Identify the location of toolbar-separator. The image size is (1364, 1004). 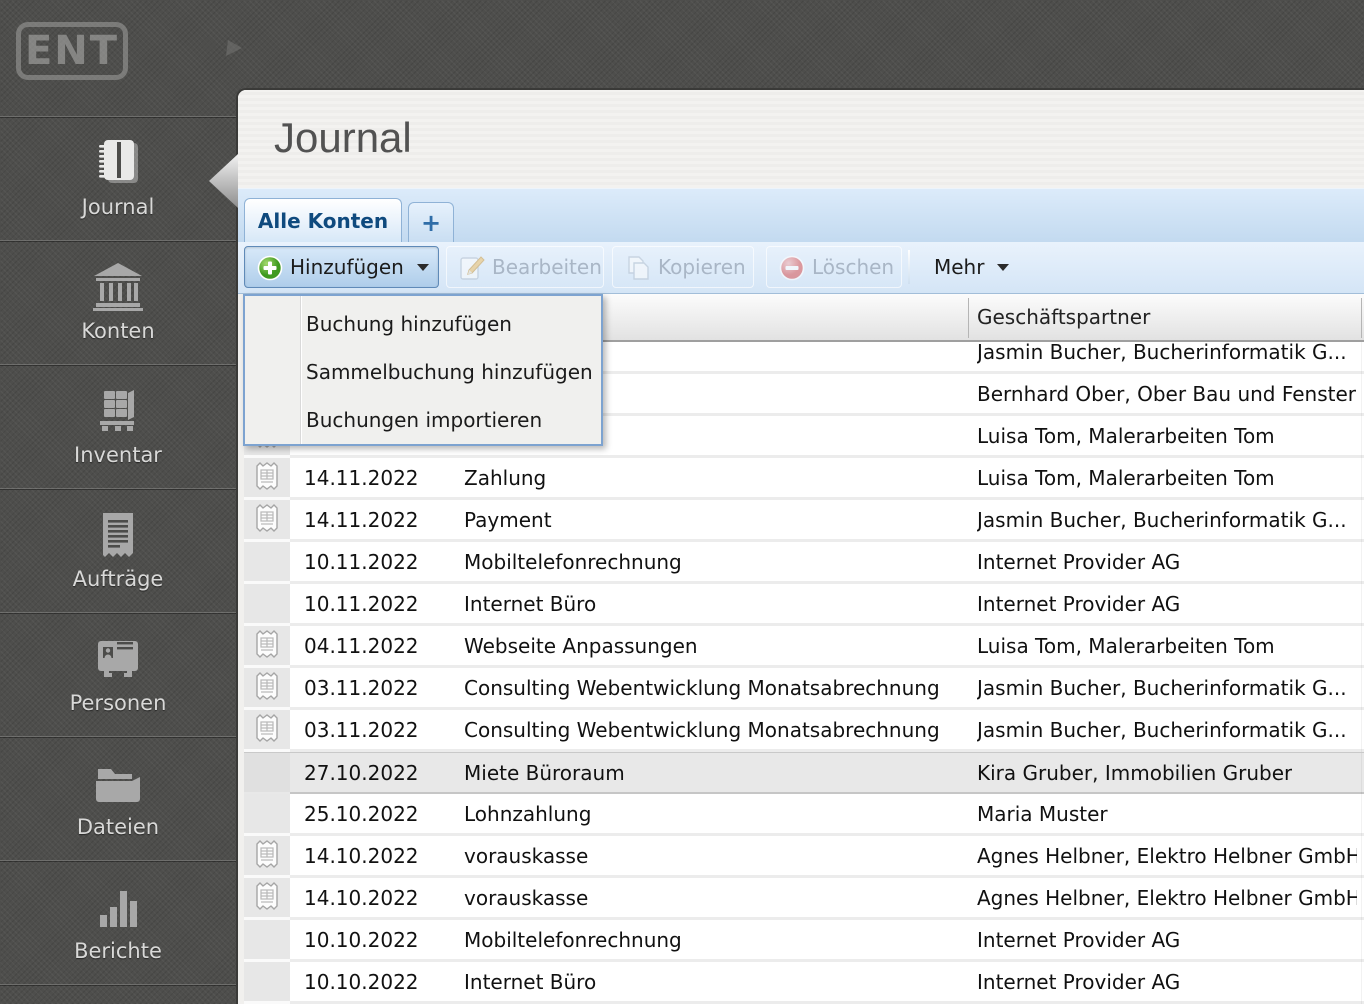
(909, 267).